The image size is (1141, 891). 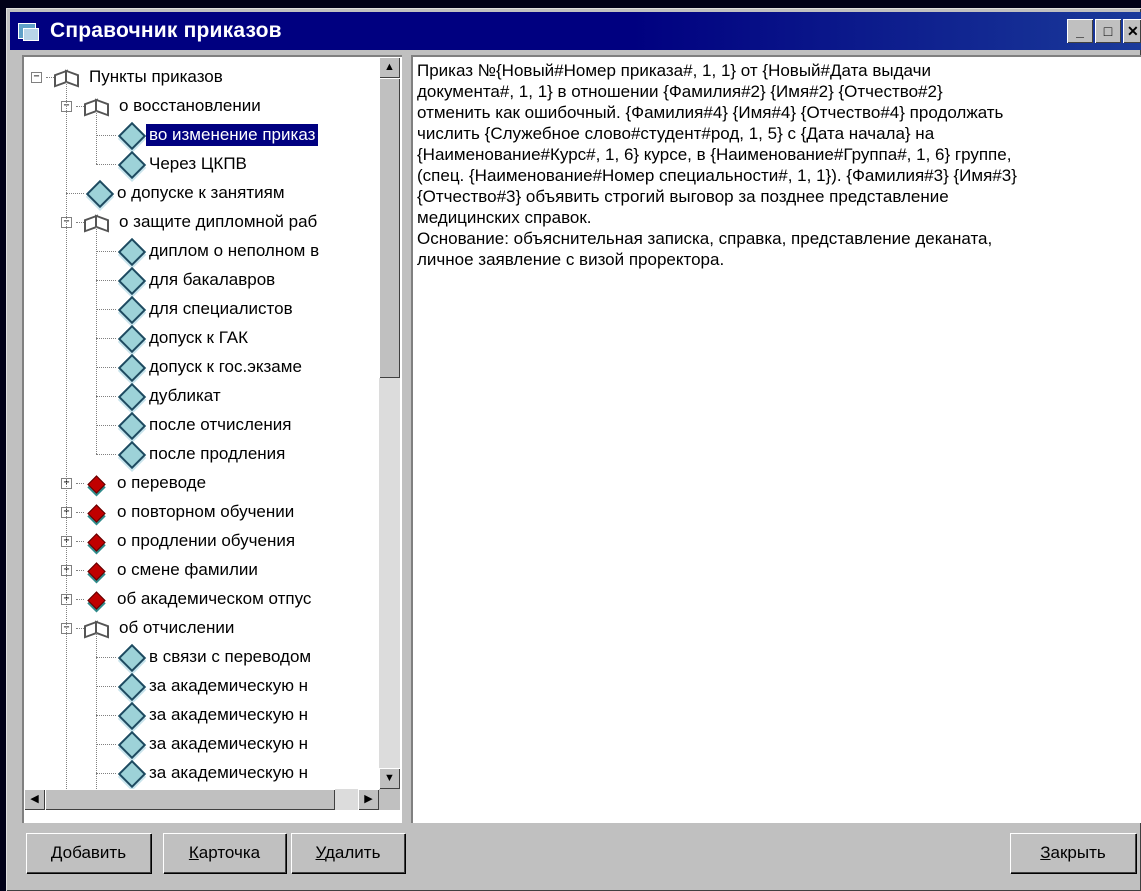 I want to click on minimize-button: _, so click(x=1080, y=31).